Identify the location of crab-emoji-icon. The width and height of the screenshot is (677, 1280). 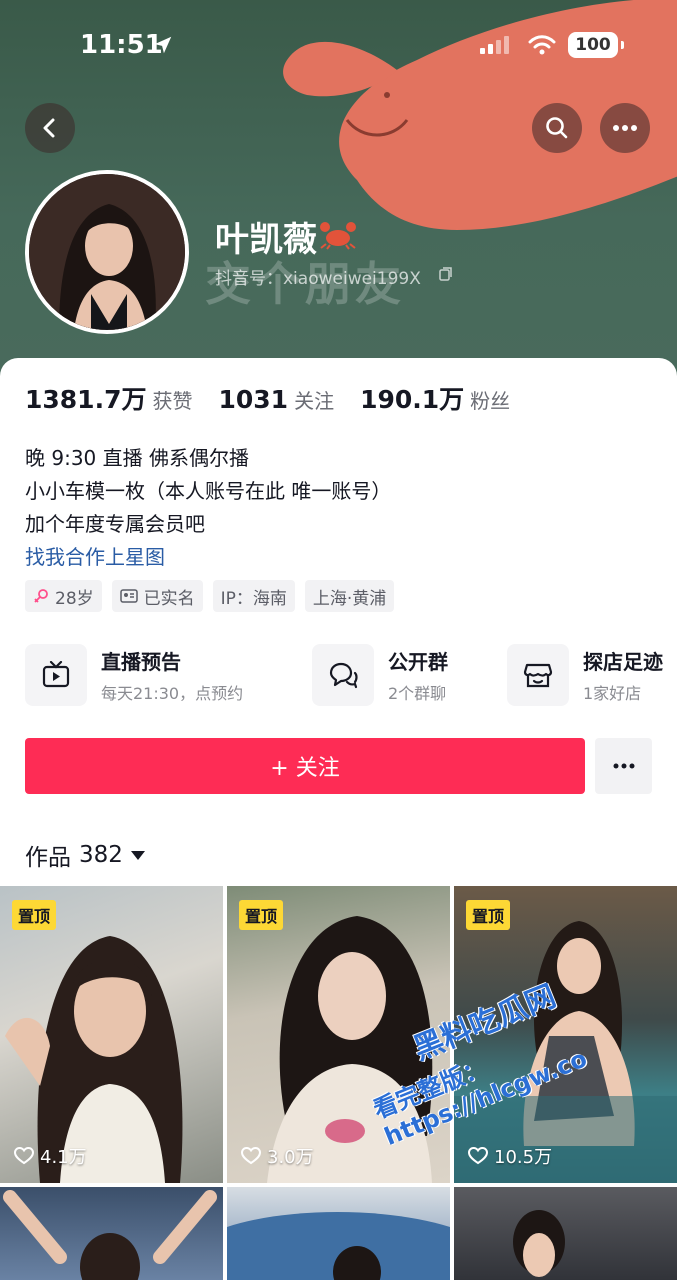
(338, 236).